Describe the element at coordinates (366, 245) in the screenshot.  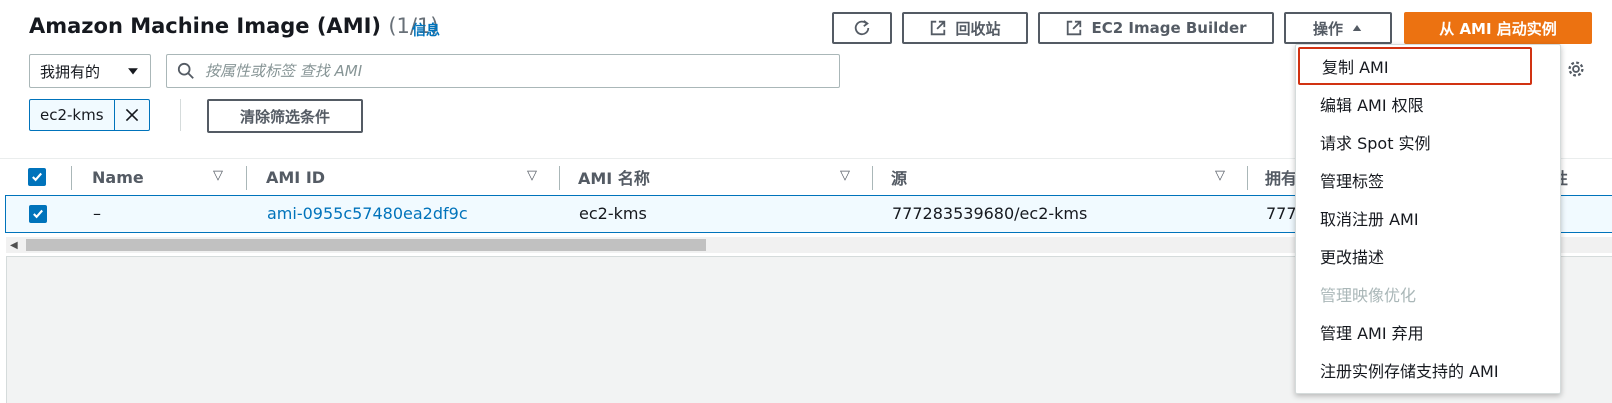
I see `scrollbar-thumb` at that location.